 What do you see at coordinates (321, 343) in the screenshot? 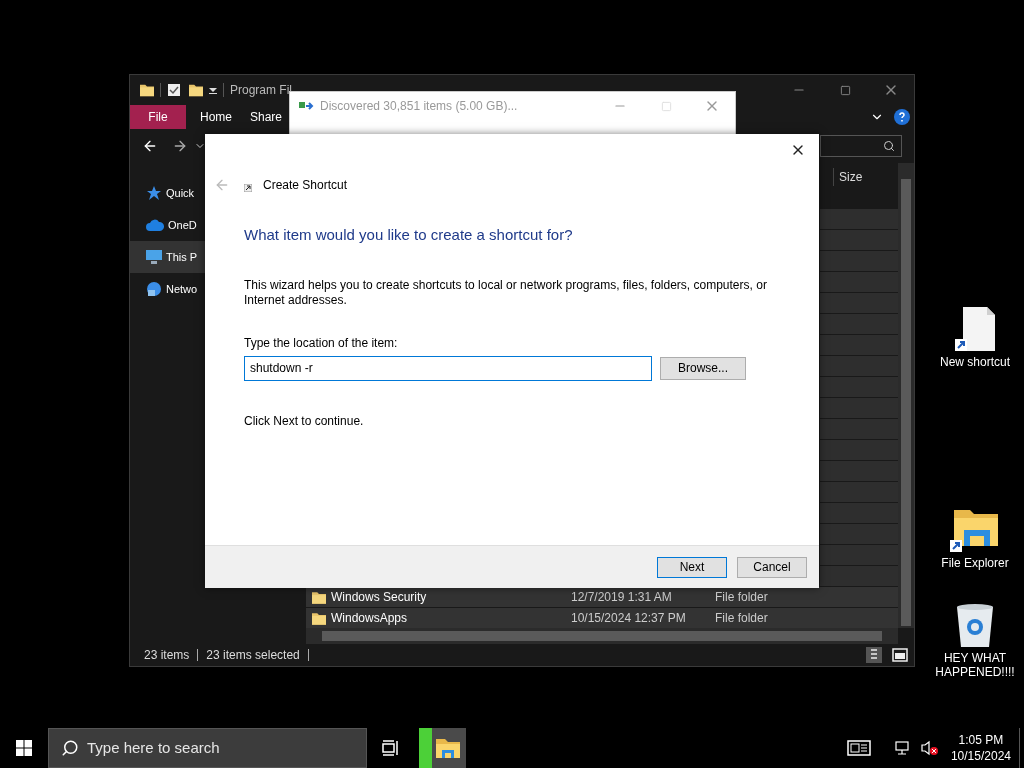
I see `field-label: Type the location of the item:` at bounding box center [321, 343].